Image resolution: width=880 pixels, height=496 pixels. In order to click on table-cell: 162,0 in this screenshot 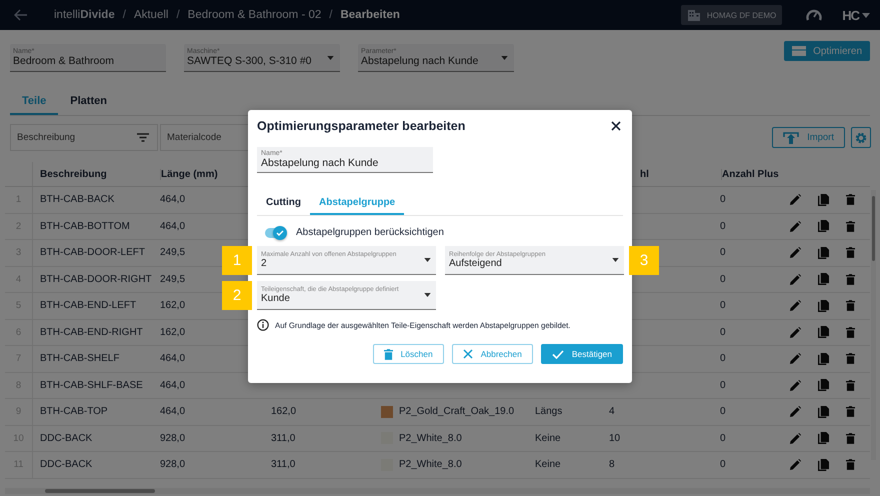, I will do `click(283, 412)`.